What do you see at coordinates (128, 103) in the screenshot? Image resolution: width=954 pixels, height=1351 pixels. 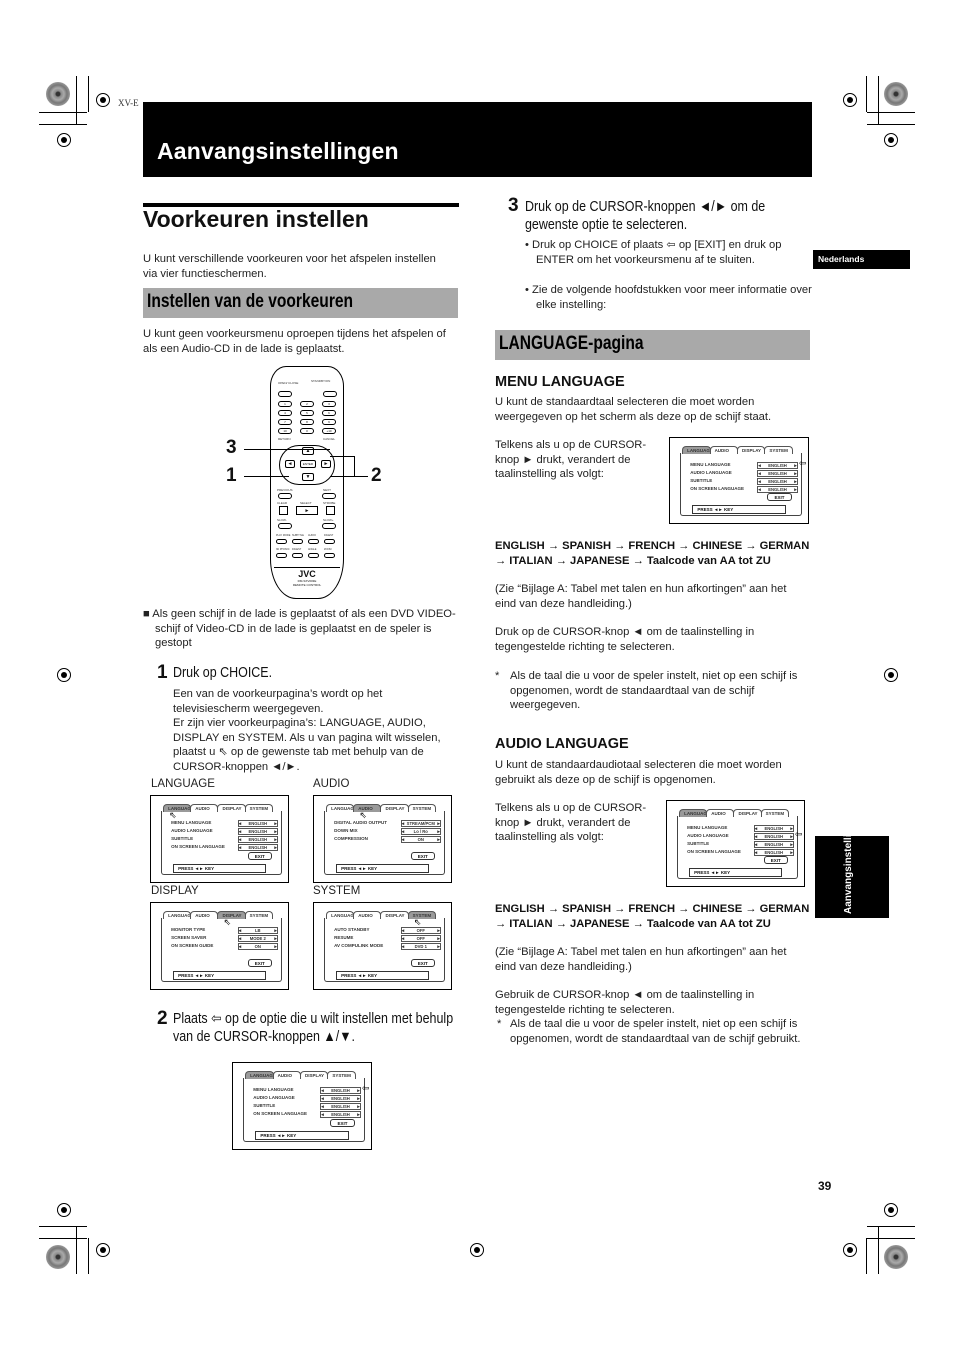 I see `model-code: XV-E` at bounding box center [128, 103].